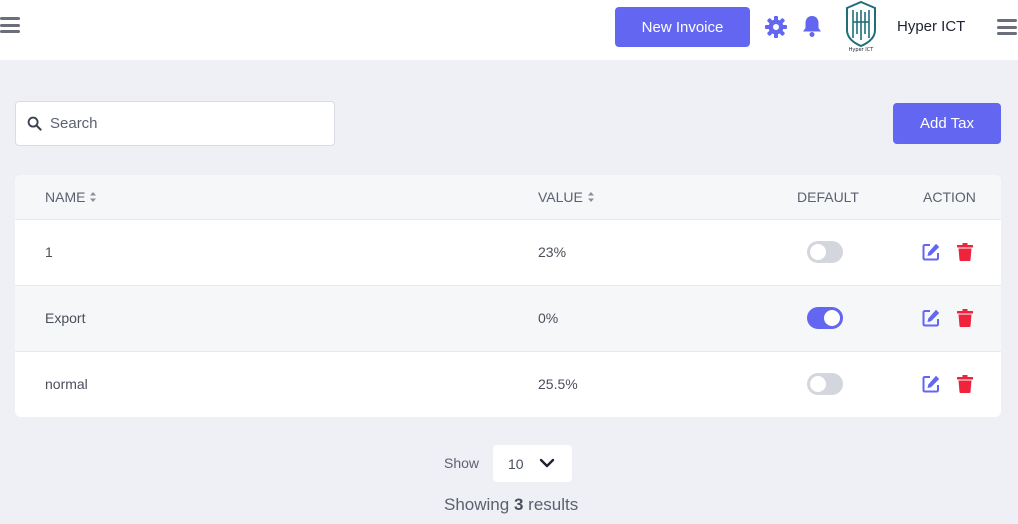 Image resolution: width=1018 pixels, height=524 pixels. Describe the element at coordinates (516, 463) in the screenshot. I see `page-size-value: 10` at that location.